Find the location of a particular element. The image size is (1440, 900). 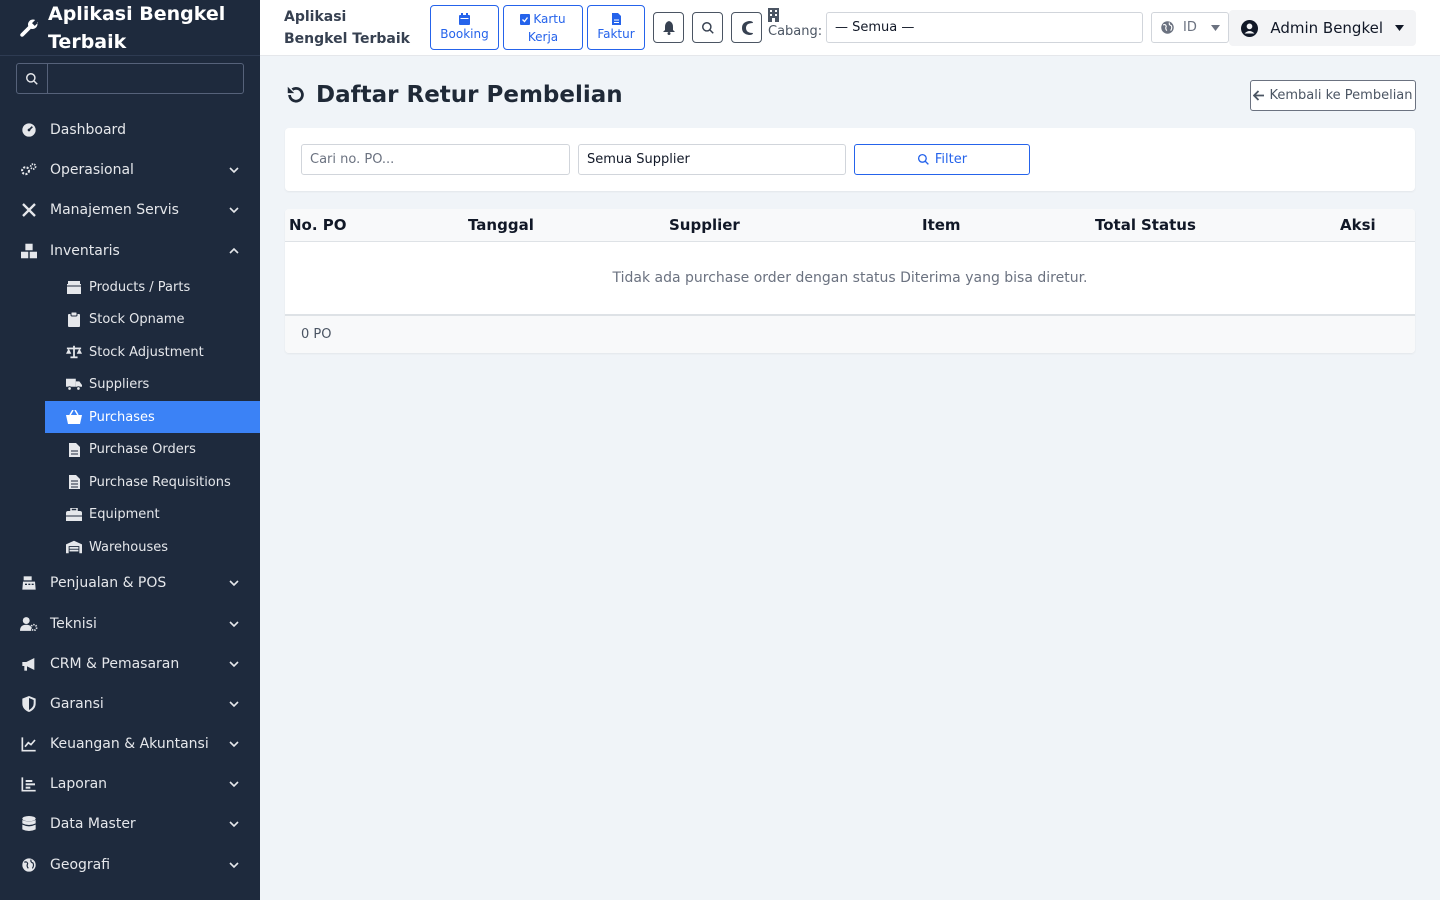

user-circle-icon is located at coordinates (1250, 28).